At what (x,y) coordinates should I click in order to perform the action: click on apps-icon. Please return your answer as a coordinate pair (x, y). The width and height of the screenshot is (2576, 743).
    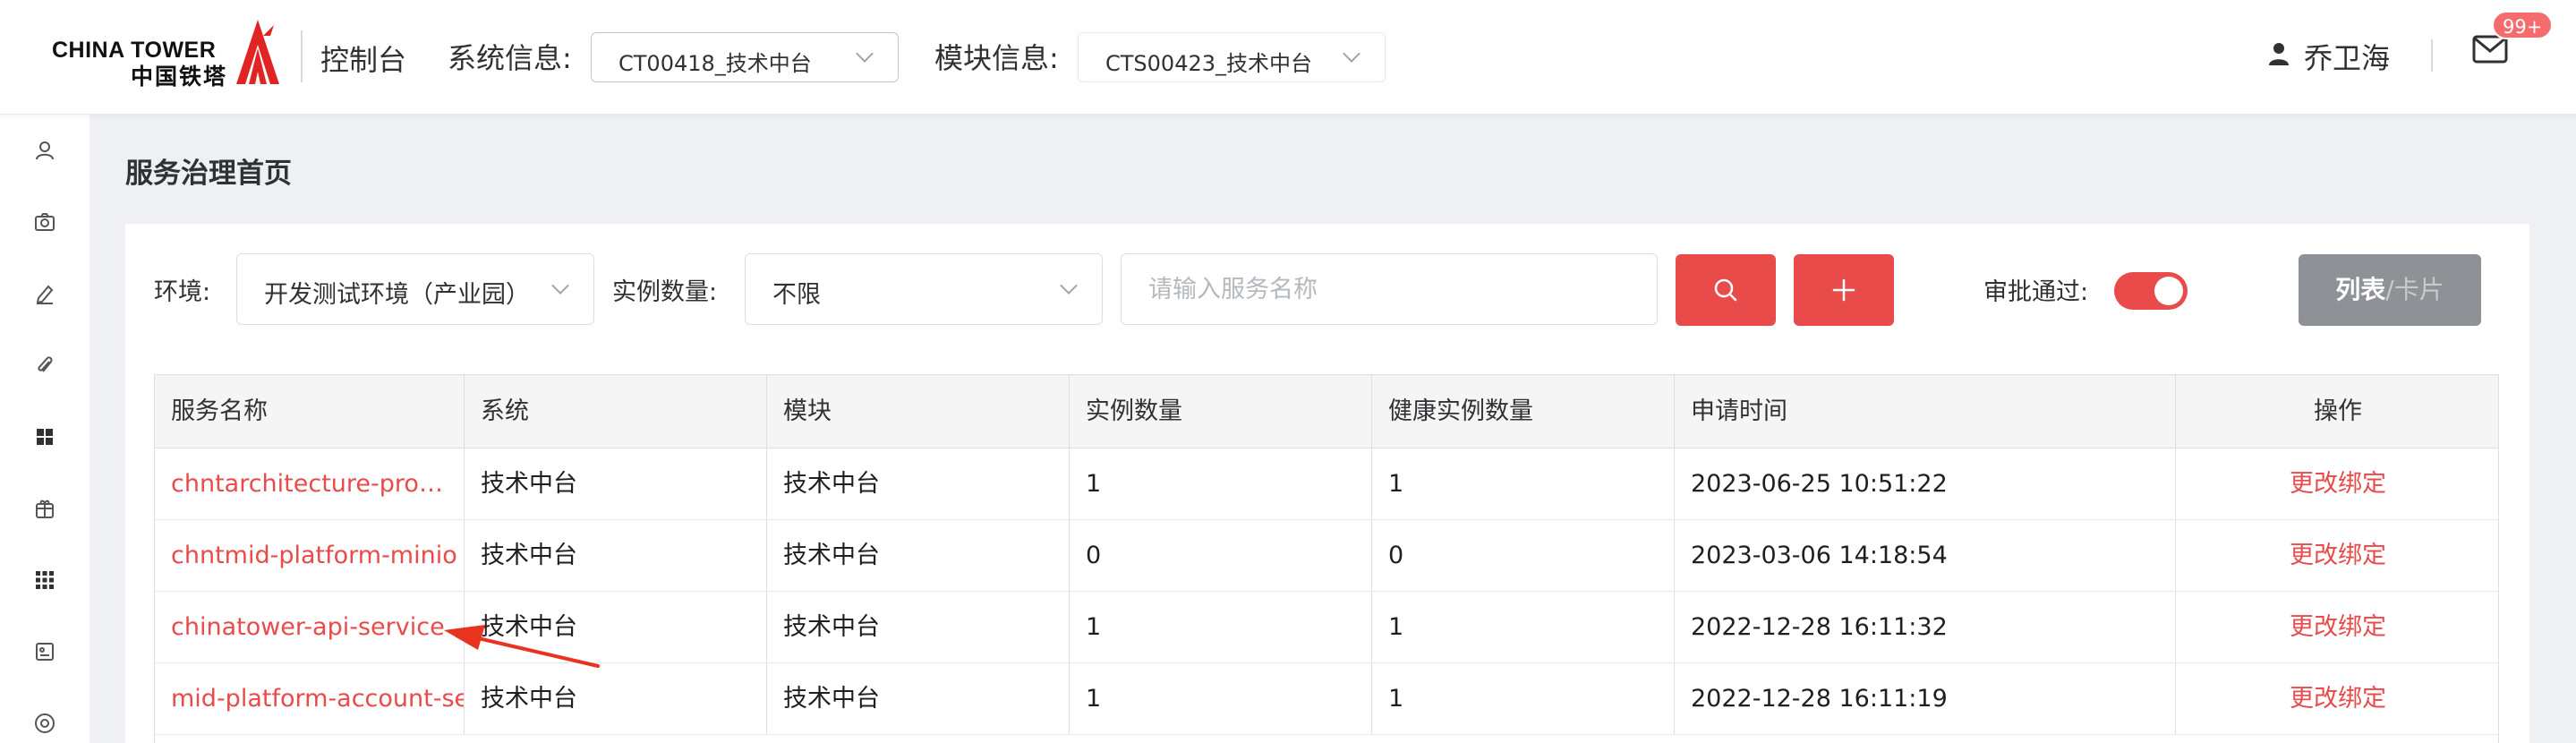
    Looking at the image, I should click on (44, 580).